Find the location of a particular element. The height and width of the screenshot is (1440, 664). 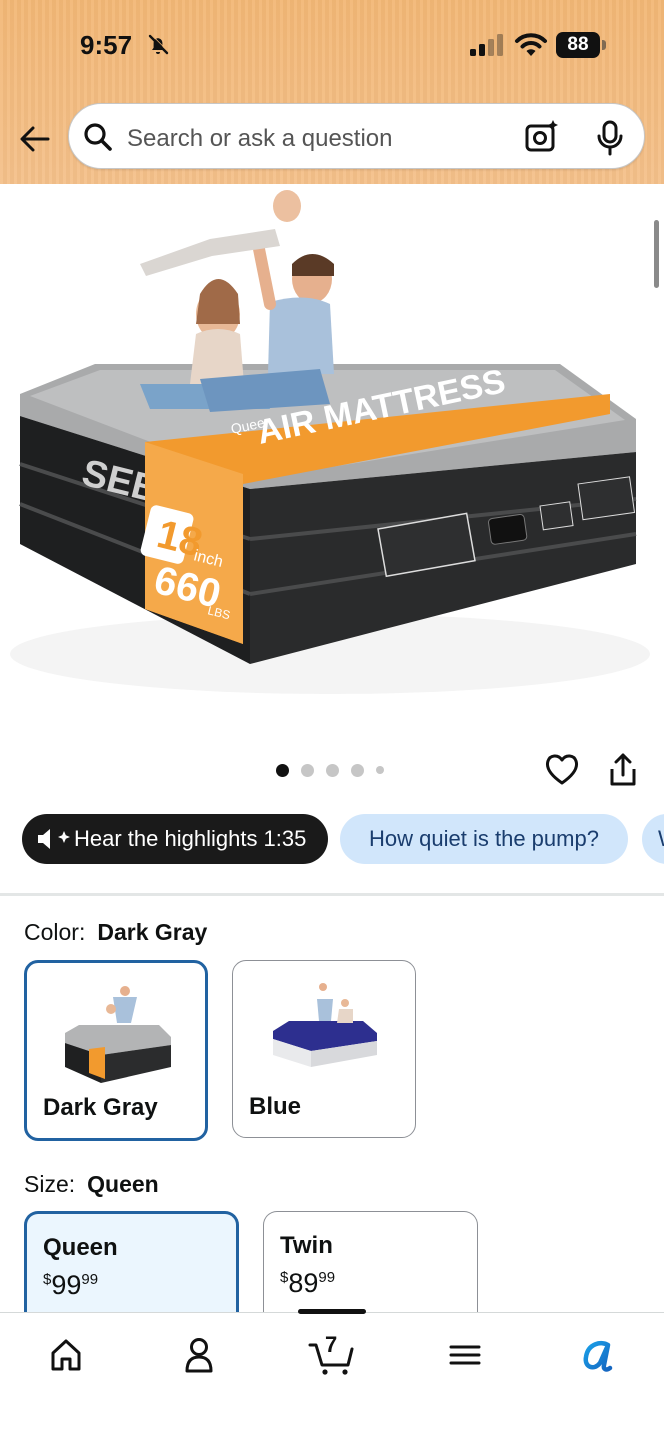

color-swatch-dark-gray: Dark Gray is located at coordinates (116, 1050).